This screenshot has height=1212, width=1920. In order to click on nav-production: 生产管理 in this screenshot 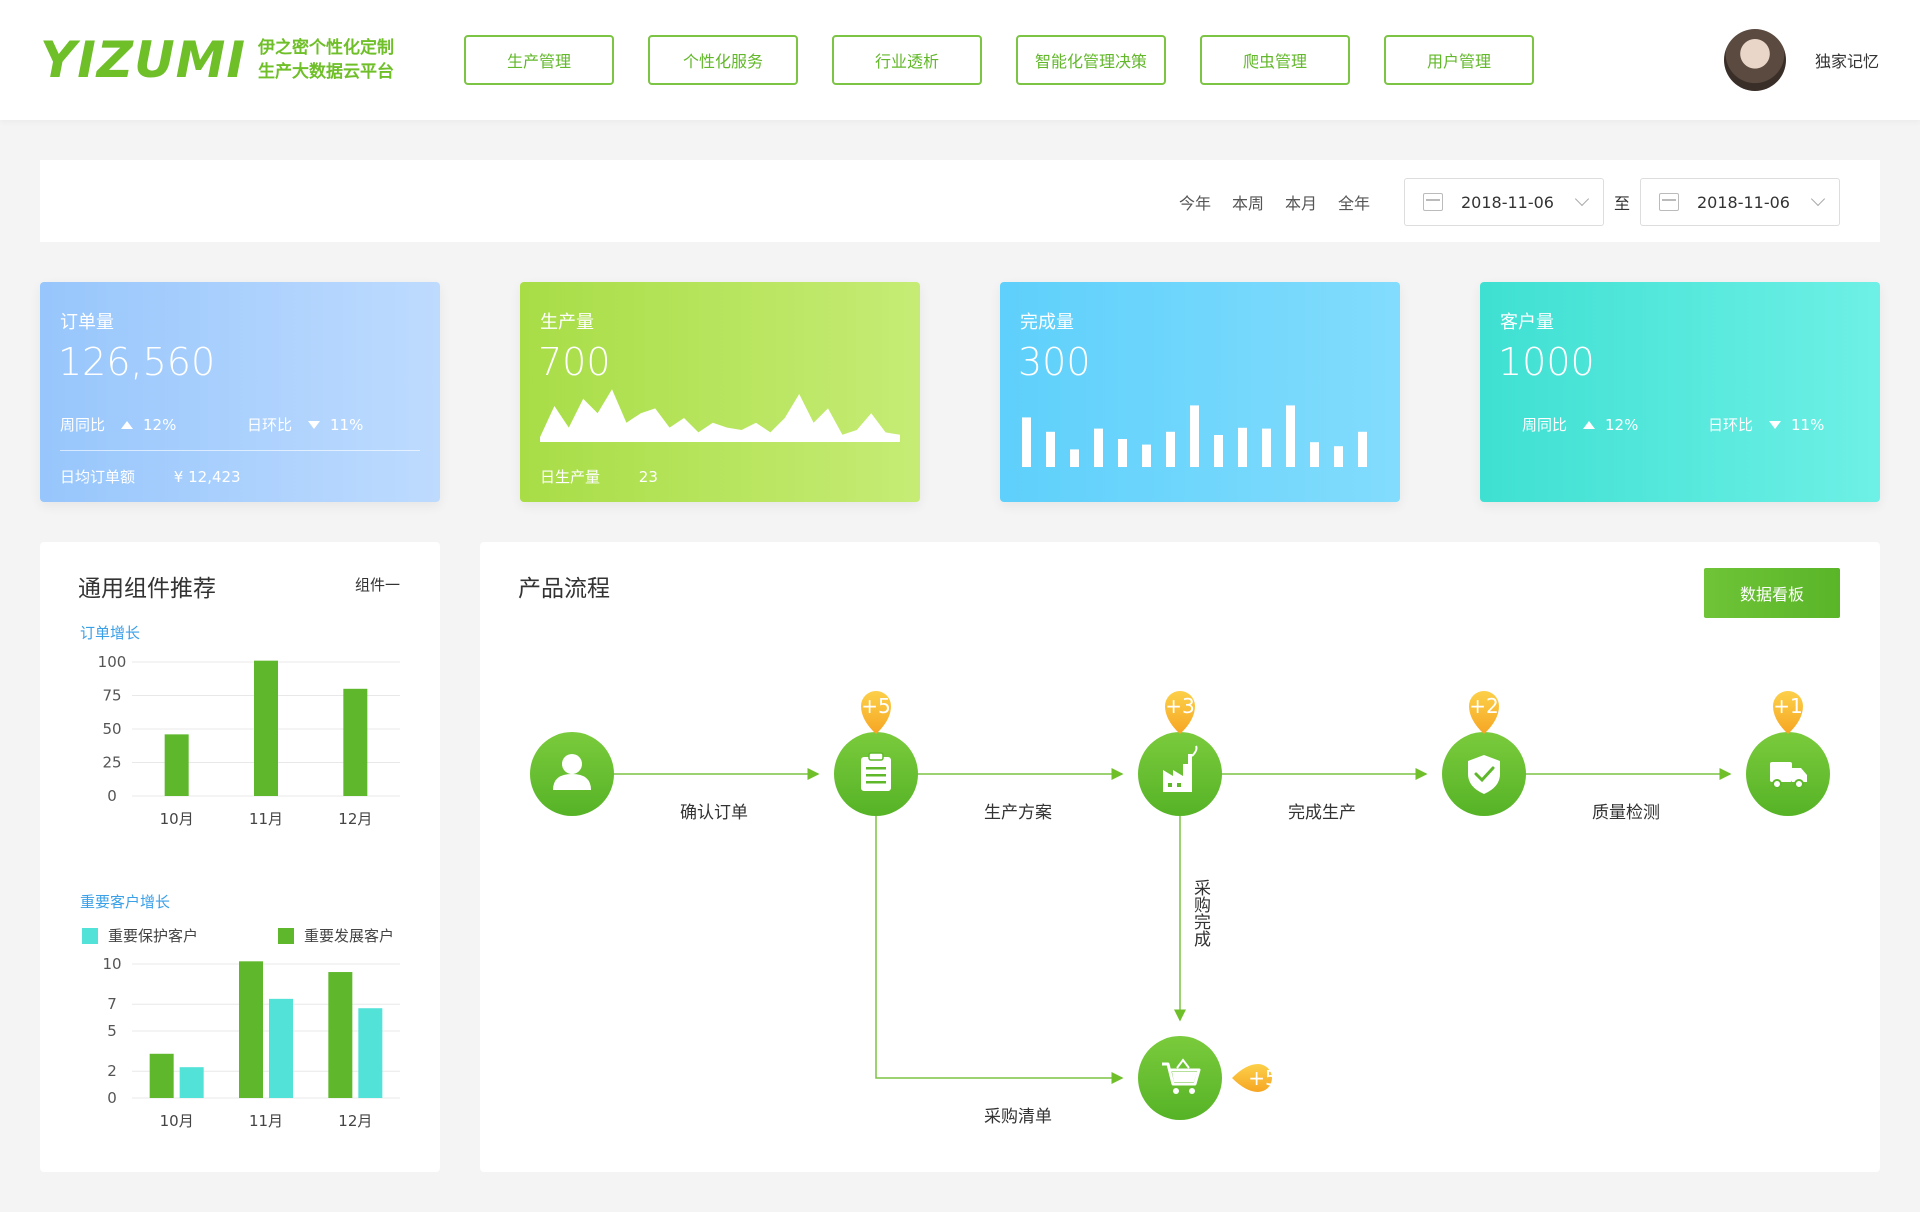, I will do `click(539, 60)`.